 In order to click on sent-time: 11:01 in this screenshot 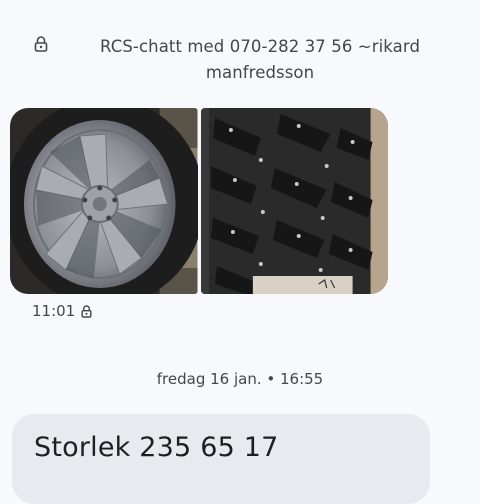, I will do `click(54, 311)`.